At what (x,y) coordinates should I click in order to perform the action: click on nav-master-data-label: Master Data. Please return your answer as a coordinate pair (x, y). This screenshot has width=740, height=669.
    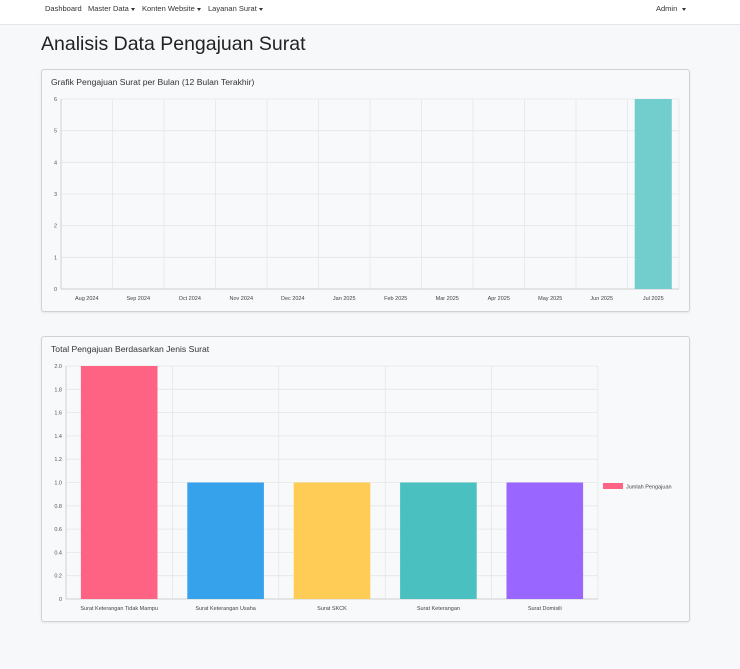
    Looking at the image, I should click on (108, 8).